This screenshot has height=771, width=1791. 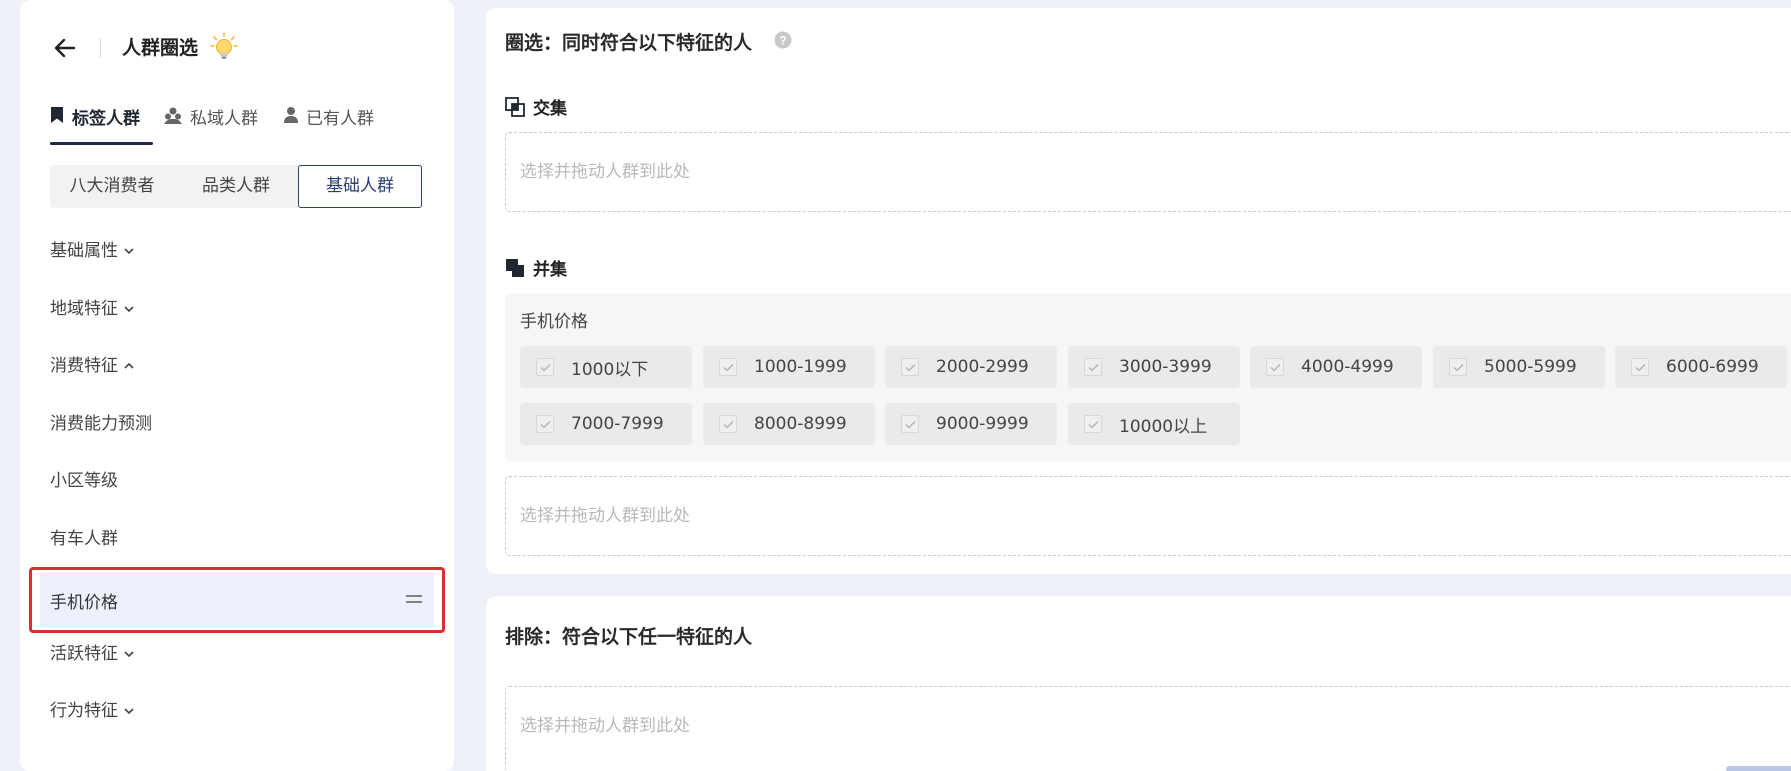 I want to click on category-consumption: 消费特征, so click(x=92, y=366).